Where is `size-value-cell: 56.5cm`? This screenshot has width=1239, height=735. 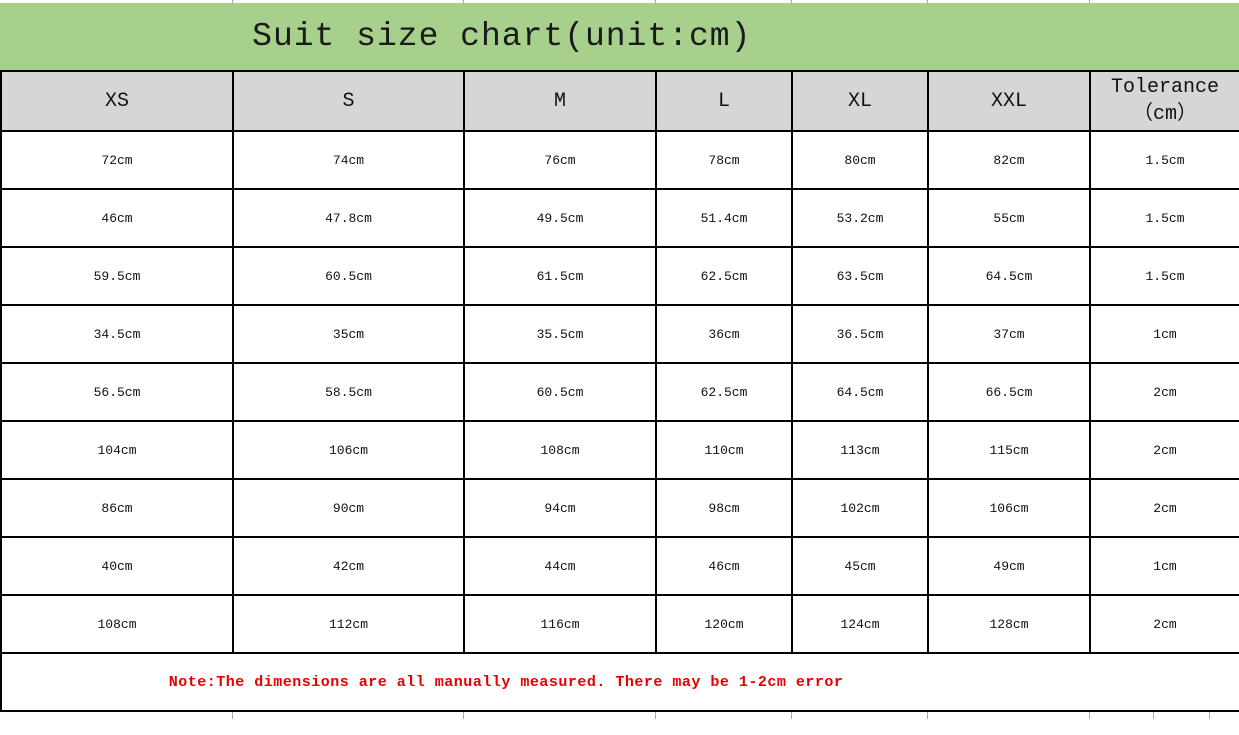
size-value-cell: 56.5cm is located at coordinates (117, 392).